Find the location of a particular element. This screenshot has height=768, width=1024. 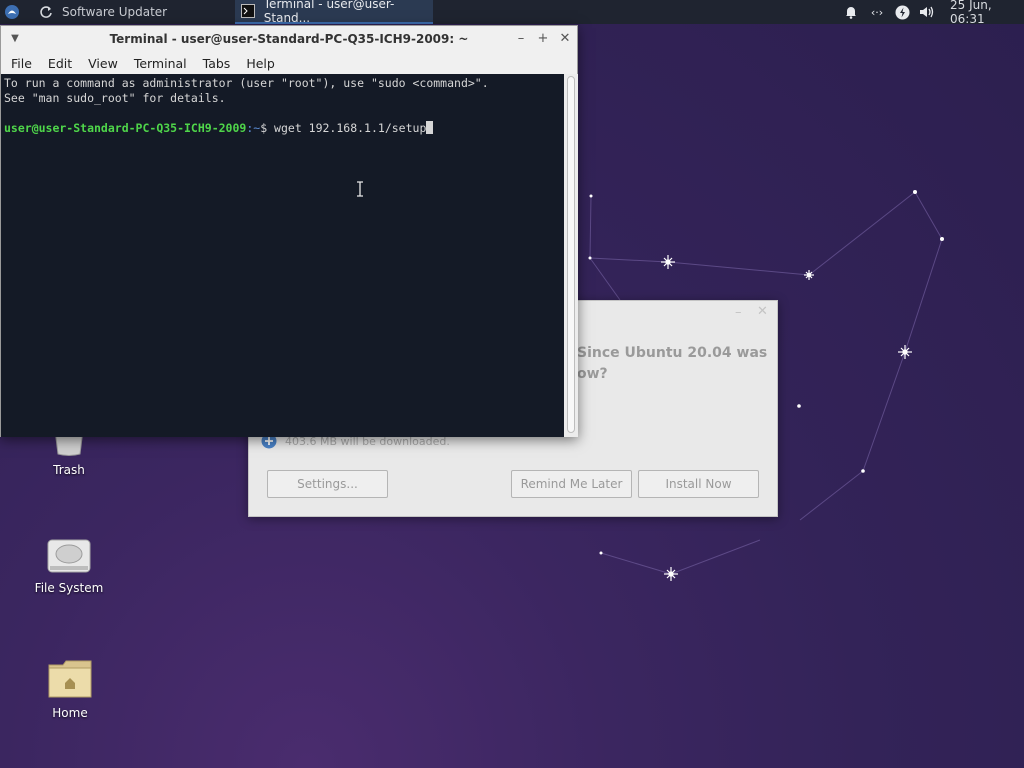

menu-file: File is located at coordinates (21, 63).